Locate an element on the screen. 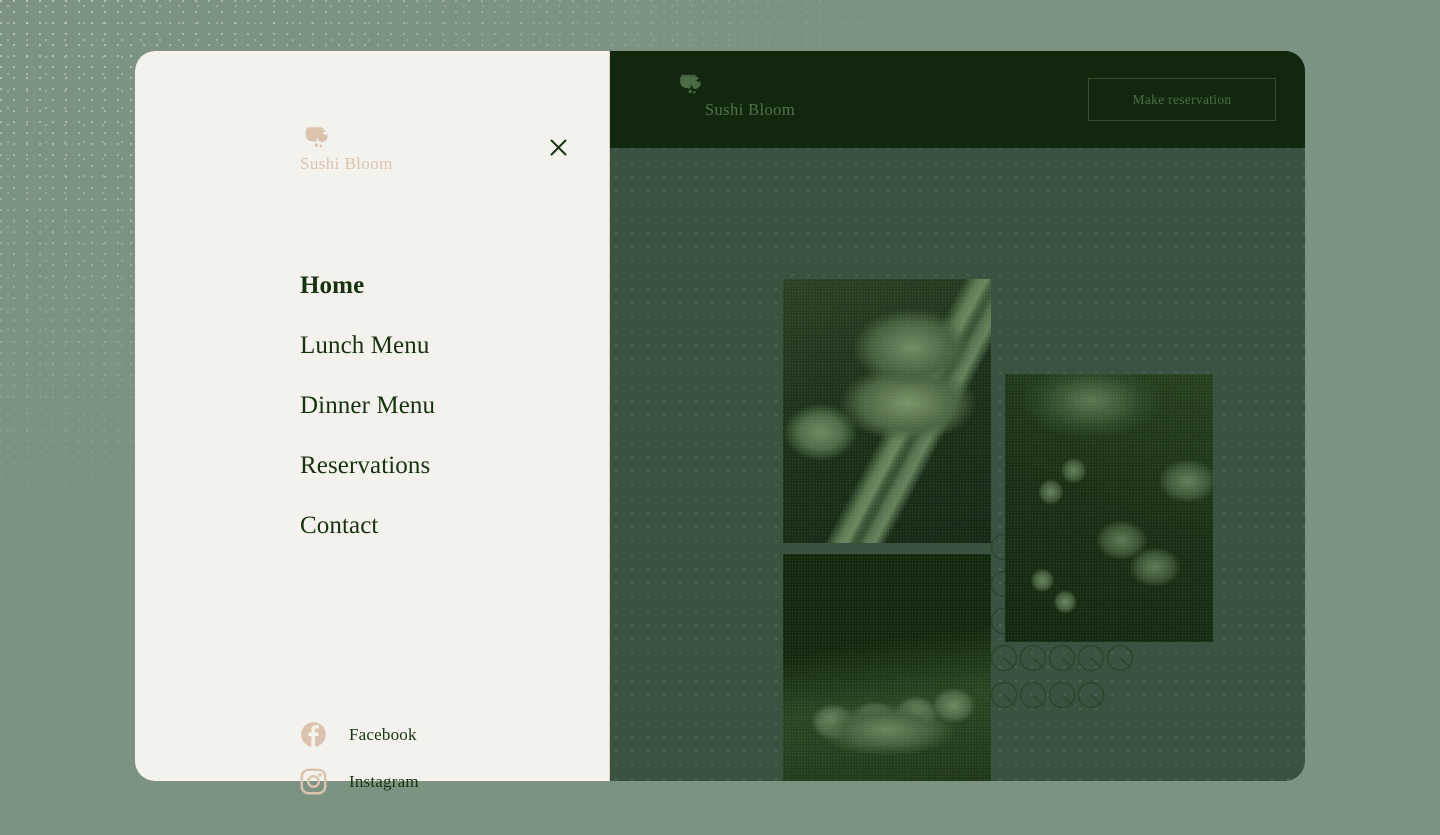 This screenshot has height=835, width=1440. header-brand-name: Sushi Bloom is located at coordinates (750, 109).